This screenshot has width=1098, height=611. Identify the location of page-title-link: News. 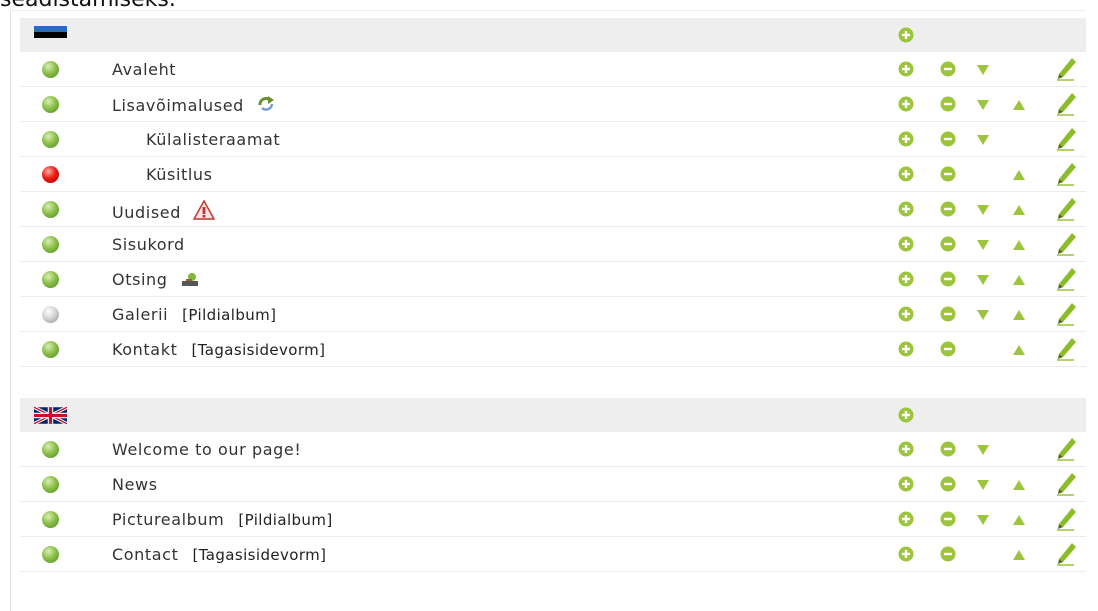
(135, 484).